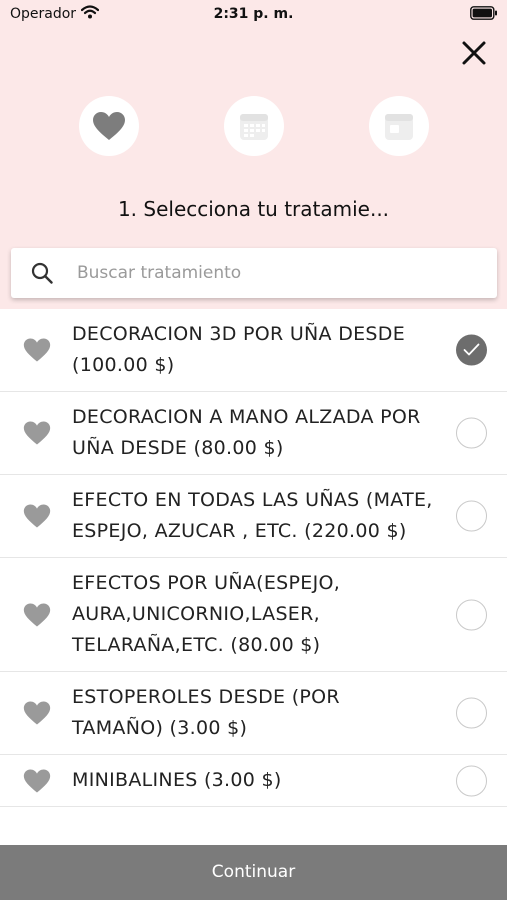 This screenshot has height=900, width=507. What do you see at coordinates (206, 712) in the screenshot?
I see `treatment-label: ESTOPEROLES DESDE (POR TAMAÑO) (3.00 $)` at bounding box center [206, 712].